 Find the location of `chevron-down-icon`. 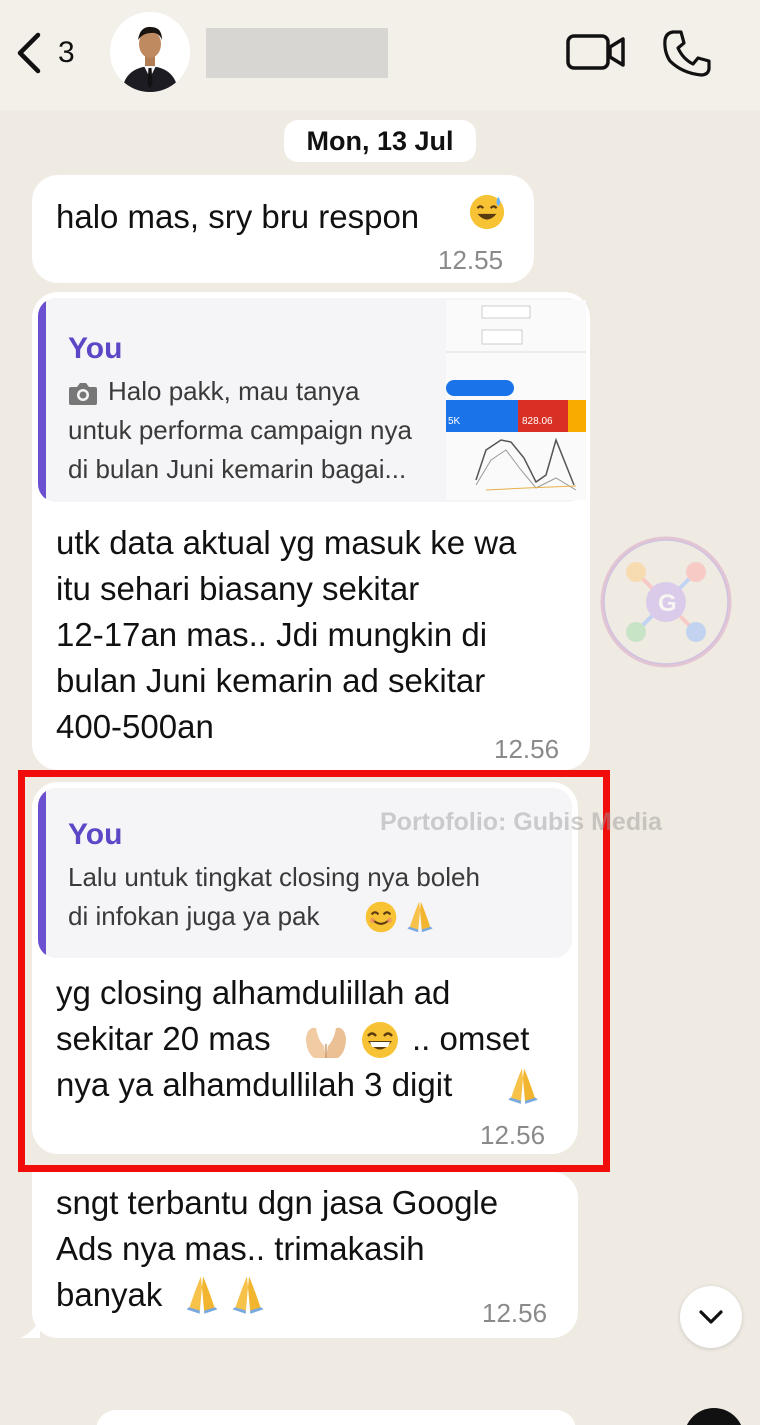

chevron-down-icon is located at coordinates (711, 1317).